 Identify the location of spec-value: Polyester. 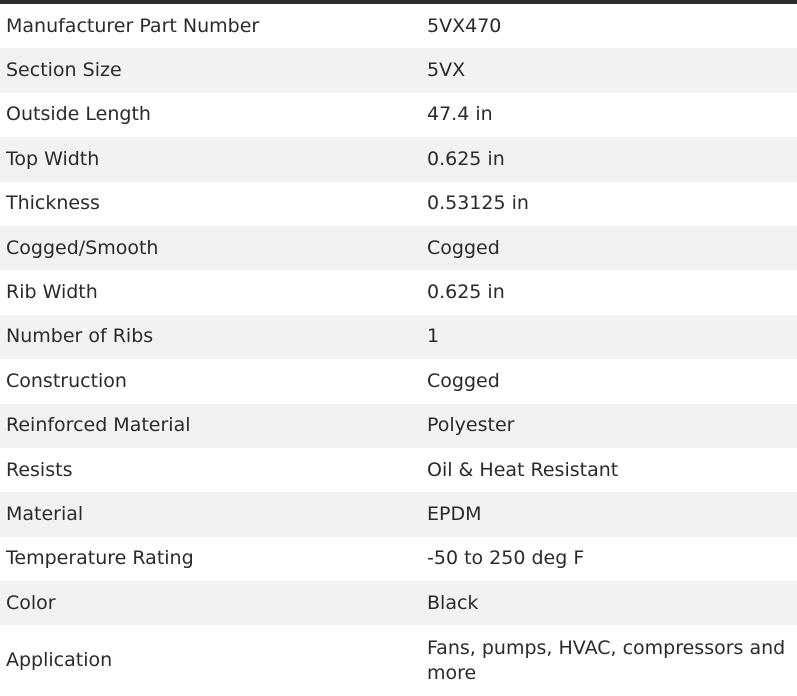
(609, 425).